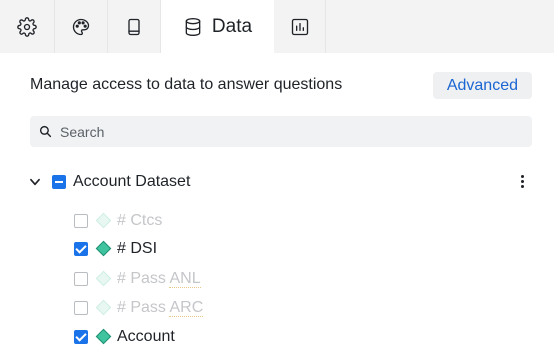 This screenshot has height=354, width=554. Describe the element at coordinates (160, 308) in the screenshot. I see `field-label: # Pass ARC` at that location.